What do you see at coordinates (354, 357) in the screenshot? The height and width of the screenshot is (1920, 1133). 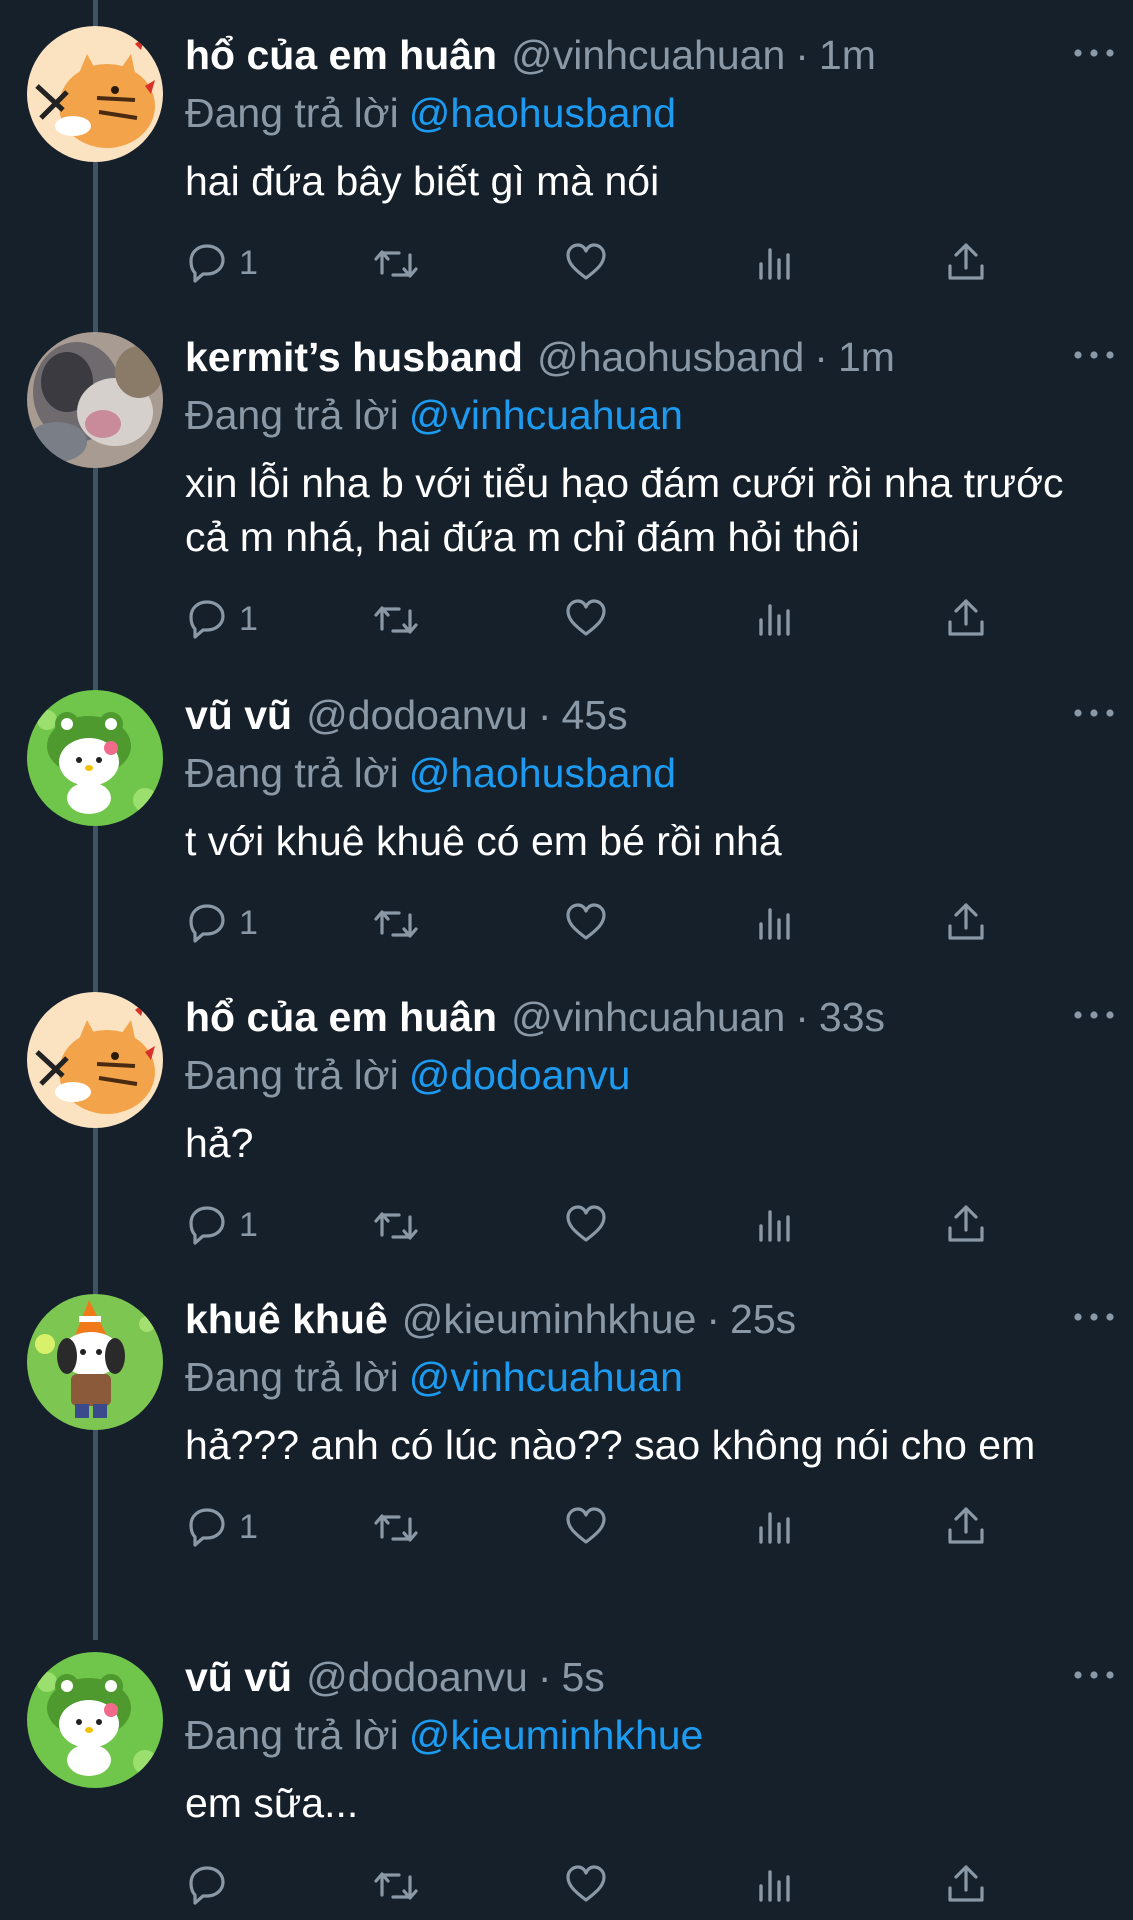 I see `display-name: kermit’s husband` at bounding box center [354, 357].